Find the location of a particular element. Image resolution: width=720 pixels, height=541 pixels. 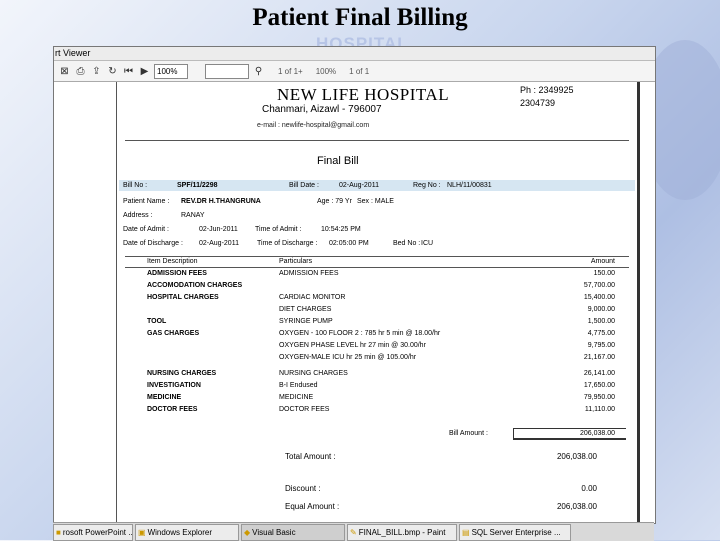

row-item: MEDICINE is located at coordinates (164, 397).